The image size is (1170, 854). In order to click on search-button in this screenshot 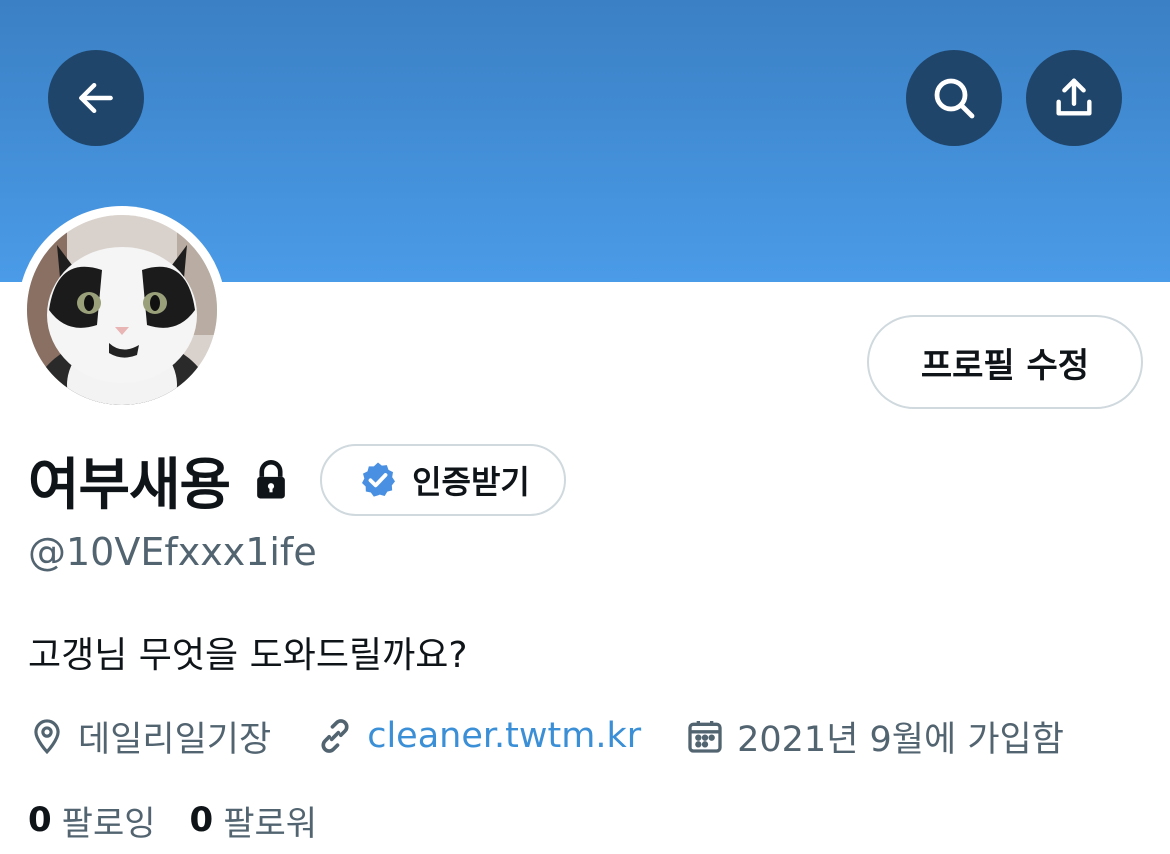, I will do `click(954, 98)`.